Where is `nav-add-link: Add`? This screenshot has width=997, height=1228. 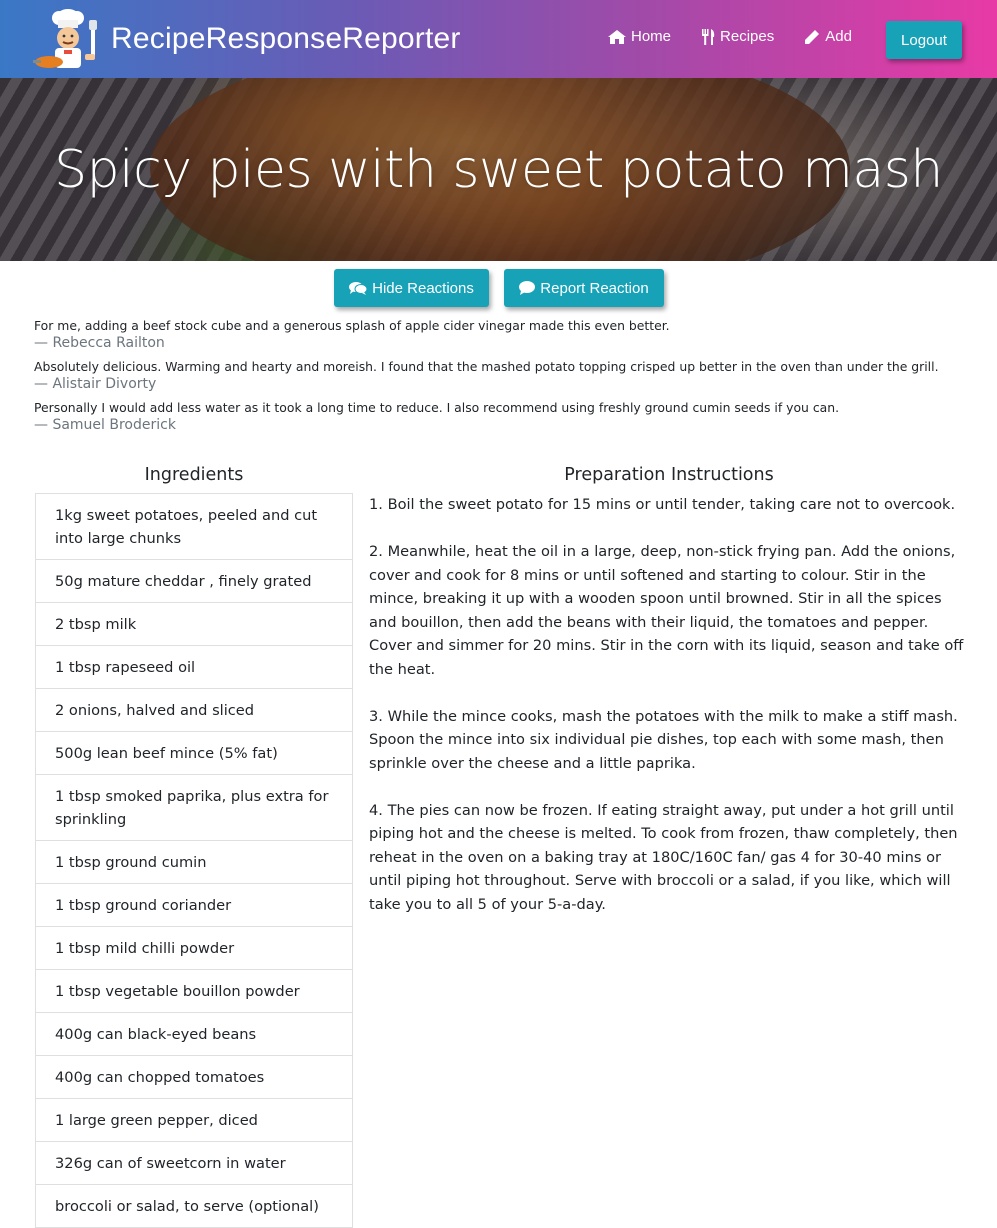
nav-add-link: Add is located at coordinates (828, 36).